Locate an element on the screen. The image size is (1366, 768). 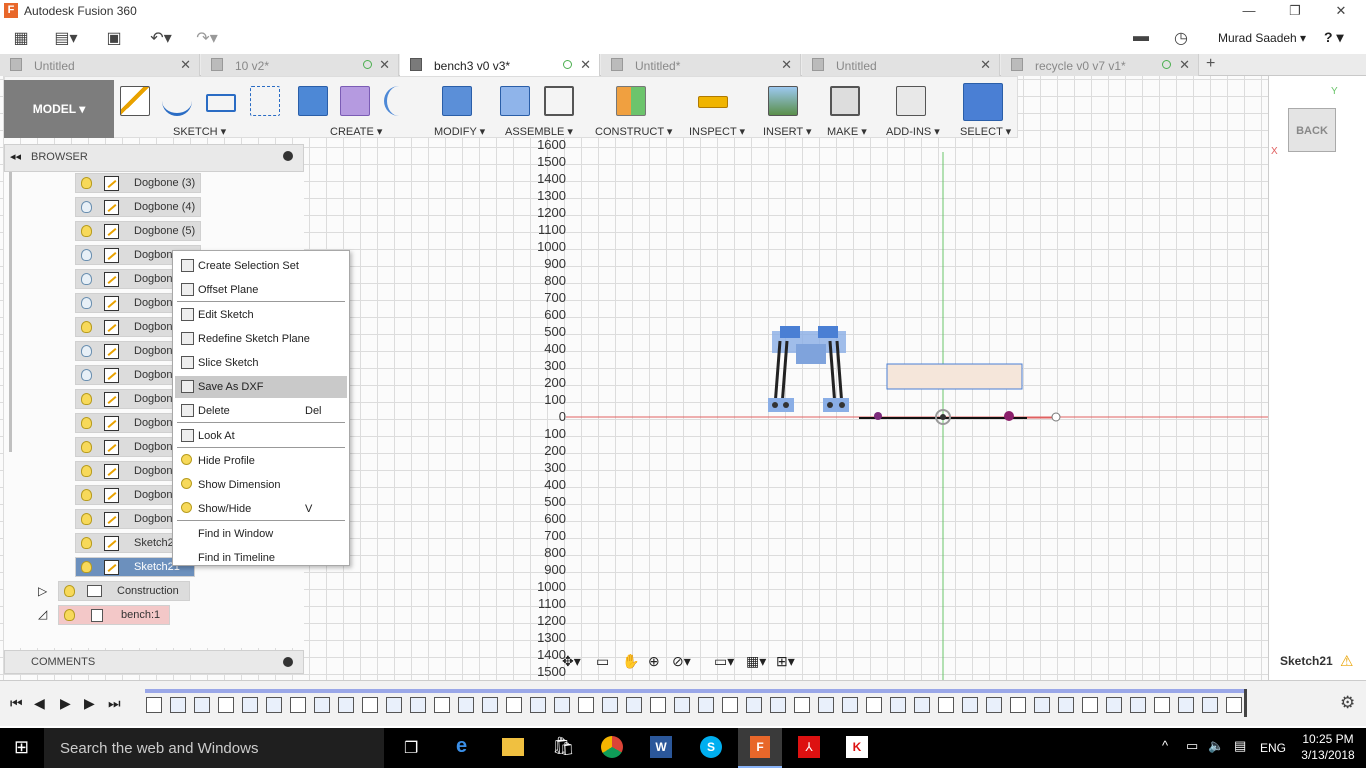
menu-item: Slice Sketch is located at coordinates (261, 363).